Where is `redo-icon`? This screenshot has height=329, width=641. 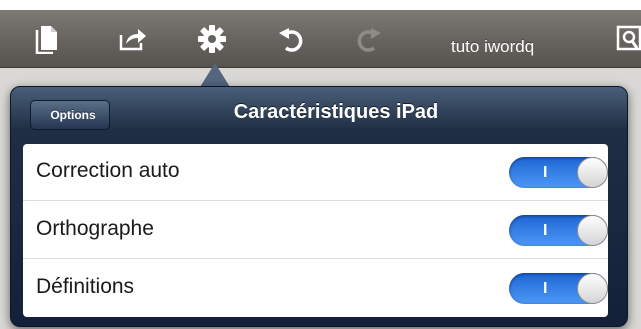
redo-icon is located at coordinates (369, 39).